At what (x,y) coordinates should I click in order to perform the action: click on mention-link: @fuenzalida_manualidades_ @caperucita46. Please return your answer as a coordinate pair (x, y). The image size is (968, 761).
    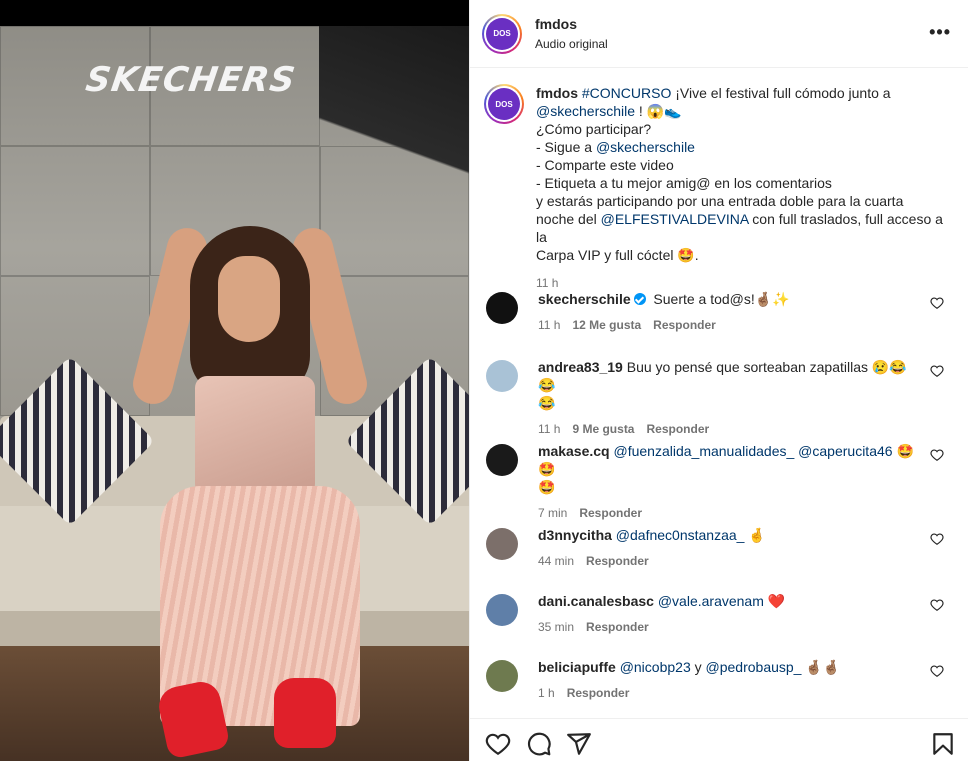
    Looking at the image, I should click on (753, 451).